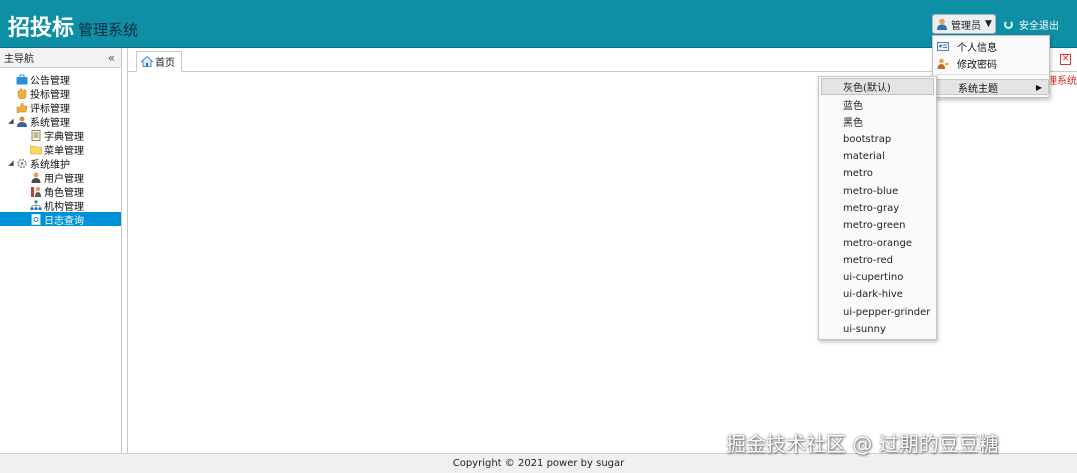 The height and width of the screenshot is (473, 1077). Describe the element at coordinates (877, 121) in the screenshot. I see `theme-option: 黑色` at that location.